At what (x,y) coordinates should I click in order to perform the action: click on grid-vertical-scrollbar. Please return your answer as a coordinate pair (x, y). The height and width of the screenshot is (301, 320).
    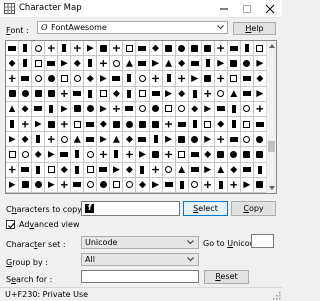
    Looking at the image, I should click on (271, 117).